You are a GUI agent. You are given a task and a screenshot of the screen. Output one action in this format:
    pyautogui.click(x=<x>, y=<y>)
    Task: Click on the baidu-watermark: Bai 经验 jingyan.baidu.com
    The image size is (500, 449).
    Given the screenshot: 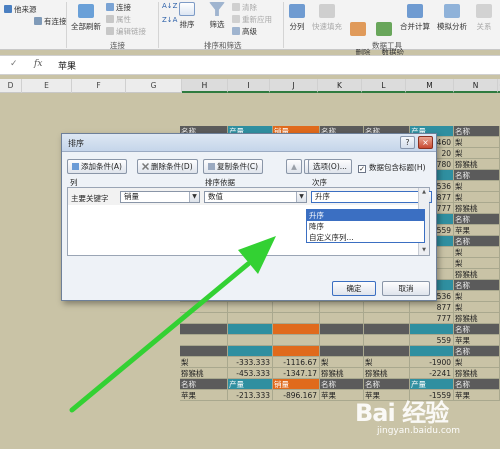 What is the action you would take?
    pyautogui.click(x=425, y=419)
    